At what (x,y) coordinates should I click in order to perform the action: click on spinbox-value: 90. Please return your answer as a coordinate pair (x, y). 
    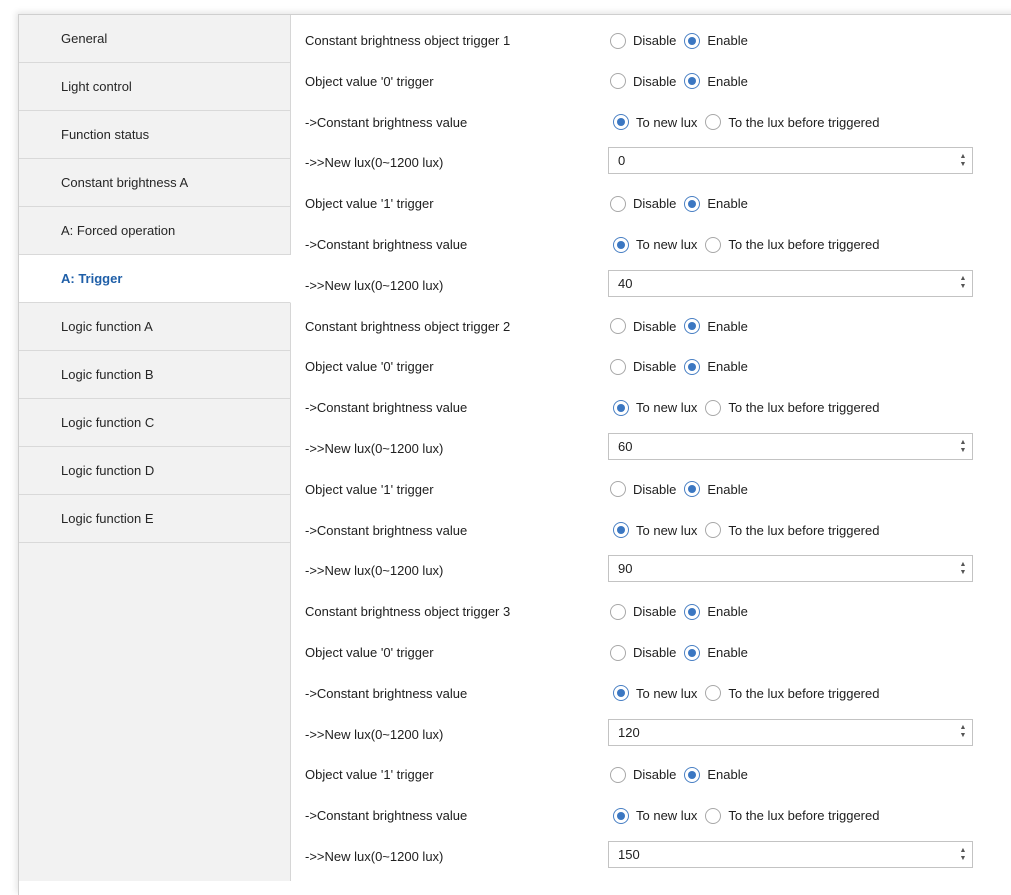
    Looking at the image, I should click on (781, 568).